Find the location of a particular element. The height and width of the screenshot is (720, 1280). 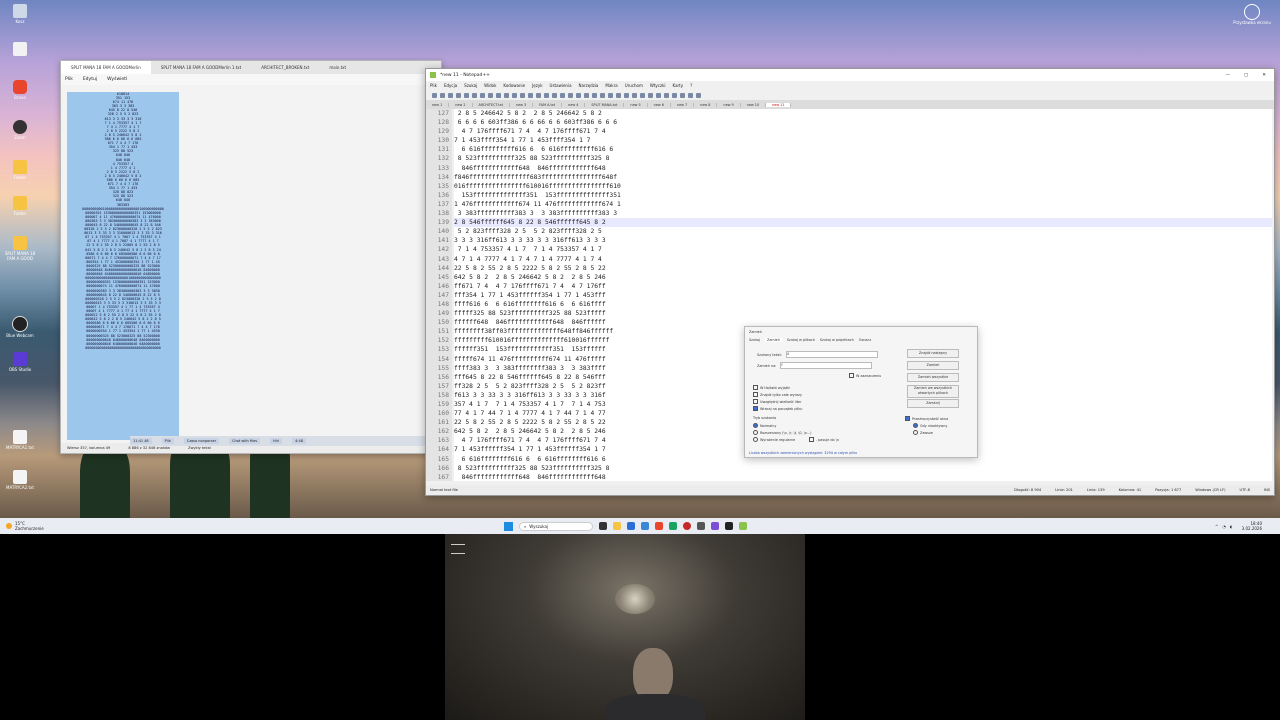

npp-menu-item: Edycja is located at coordinates (450, 85).